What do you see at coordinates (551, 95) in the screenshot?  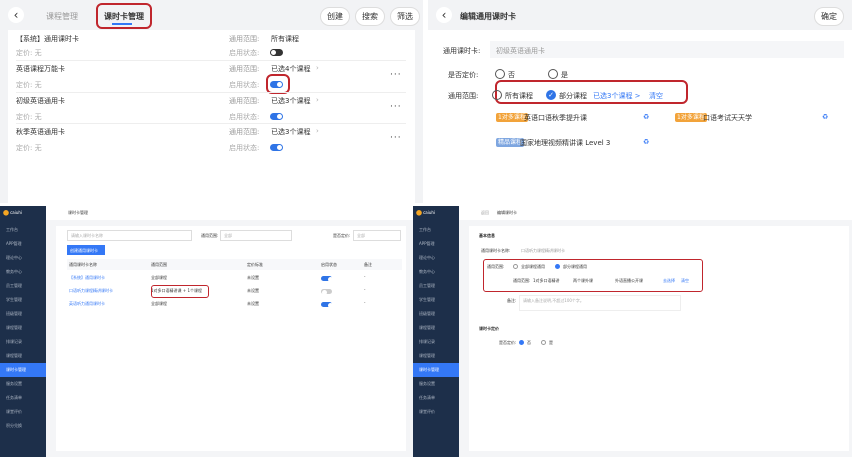 I see `radio-part-checked-icon: ✓` at bounding box center [551, 95].